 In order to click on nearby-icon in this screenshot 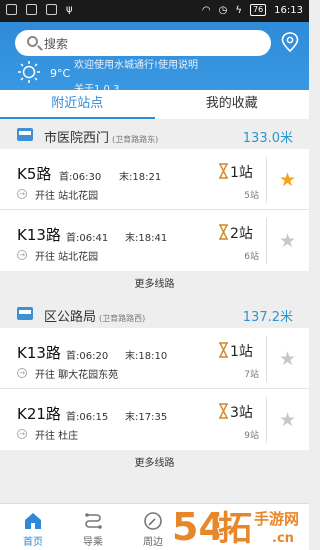, I will do `click(153, 521)`.